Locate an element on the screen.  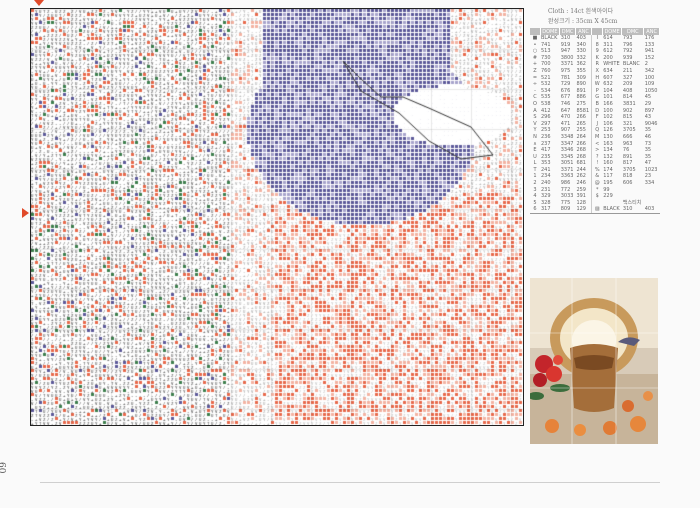
col-anc-right: ANC is located at coordinates (651, 31).